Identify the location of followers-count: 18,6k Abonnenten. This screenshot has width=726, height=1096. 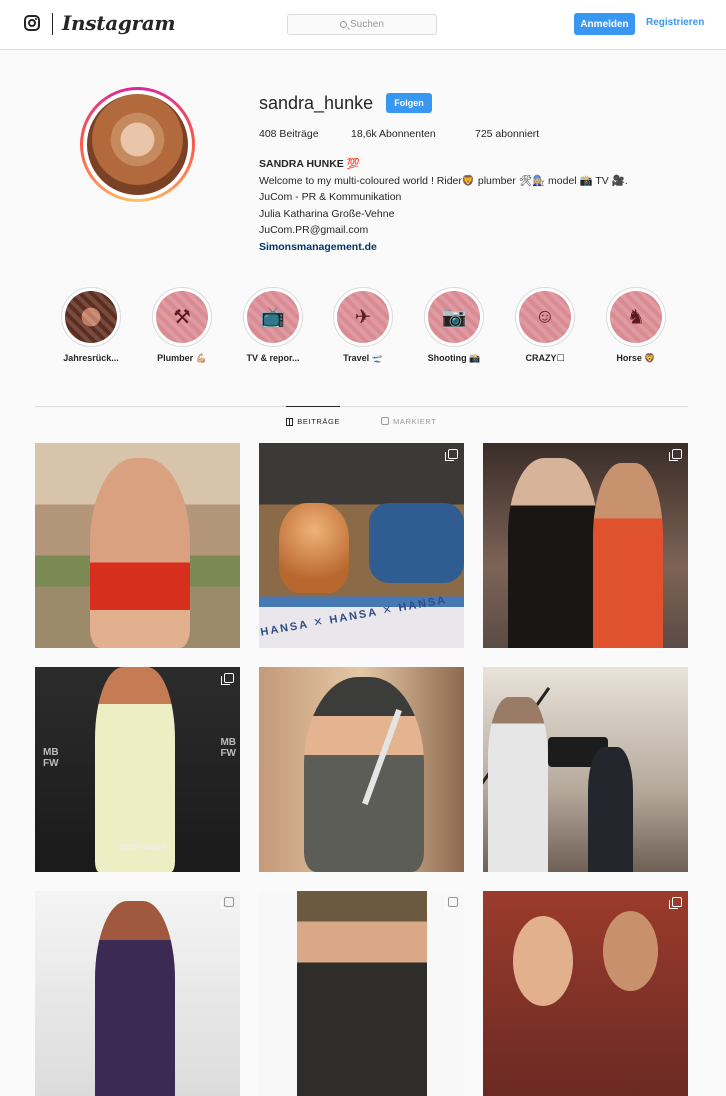
(393, 134).